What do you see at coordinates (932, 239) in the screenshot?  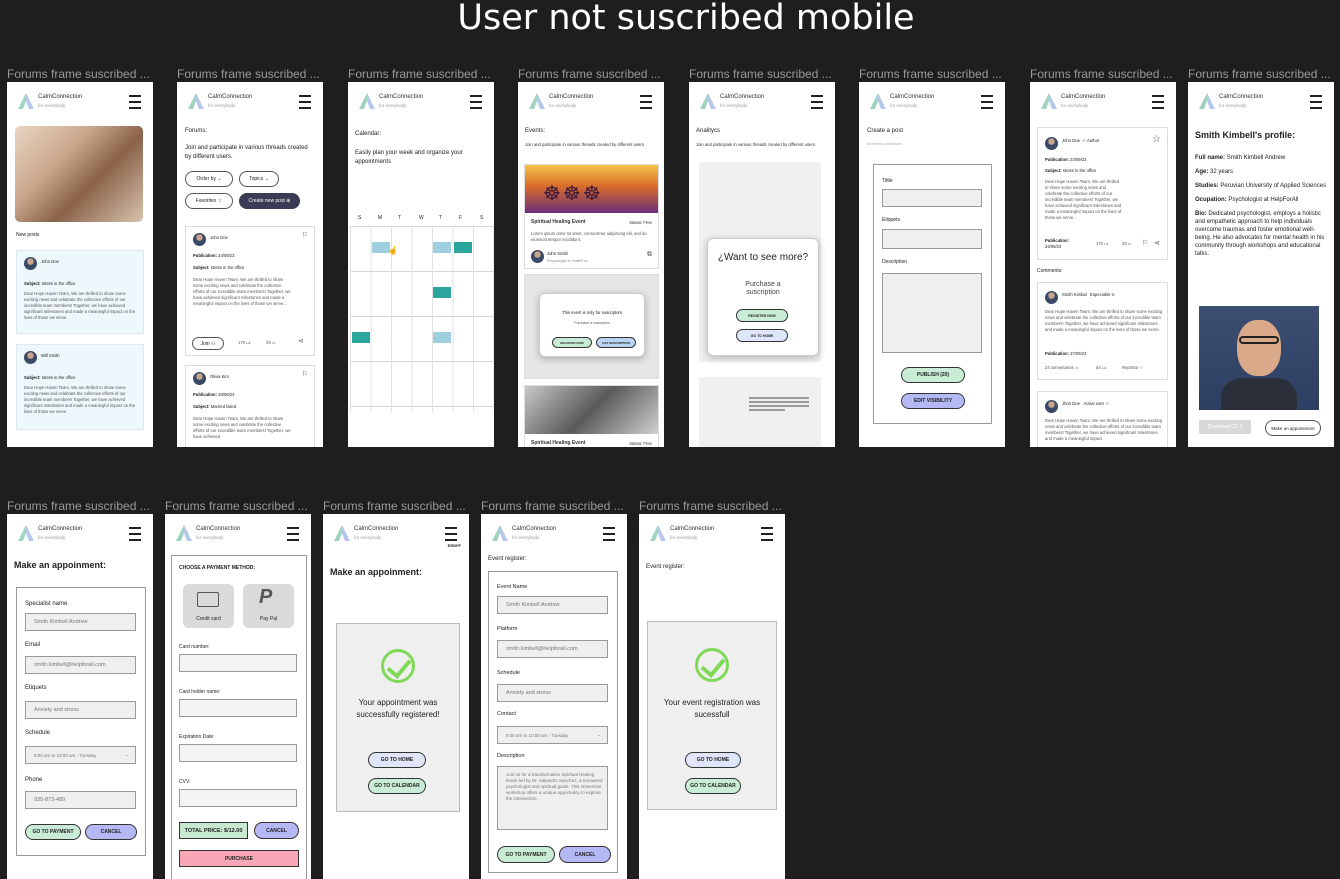 I see `tags-input` at bounding box center [932, 239].